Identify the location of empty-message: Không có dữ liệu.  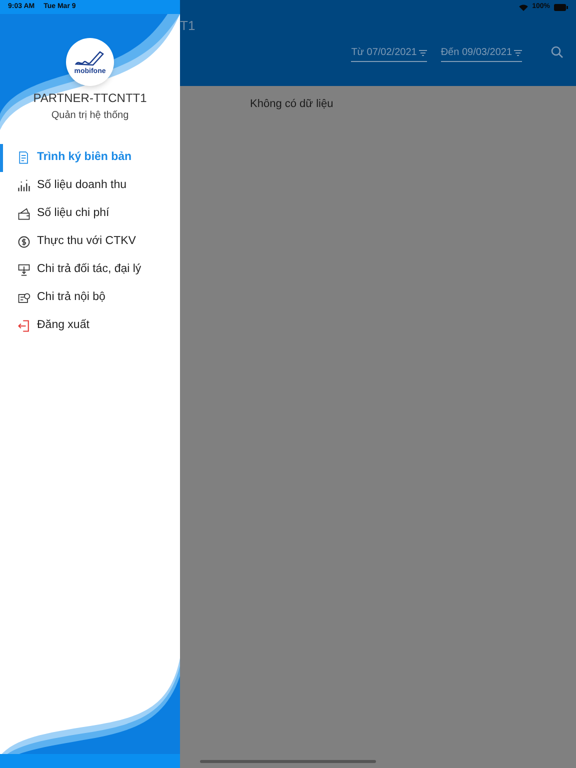
(292, 104).